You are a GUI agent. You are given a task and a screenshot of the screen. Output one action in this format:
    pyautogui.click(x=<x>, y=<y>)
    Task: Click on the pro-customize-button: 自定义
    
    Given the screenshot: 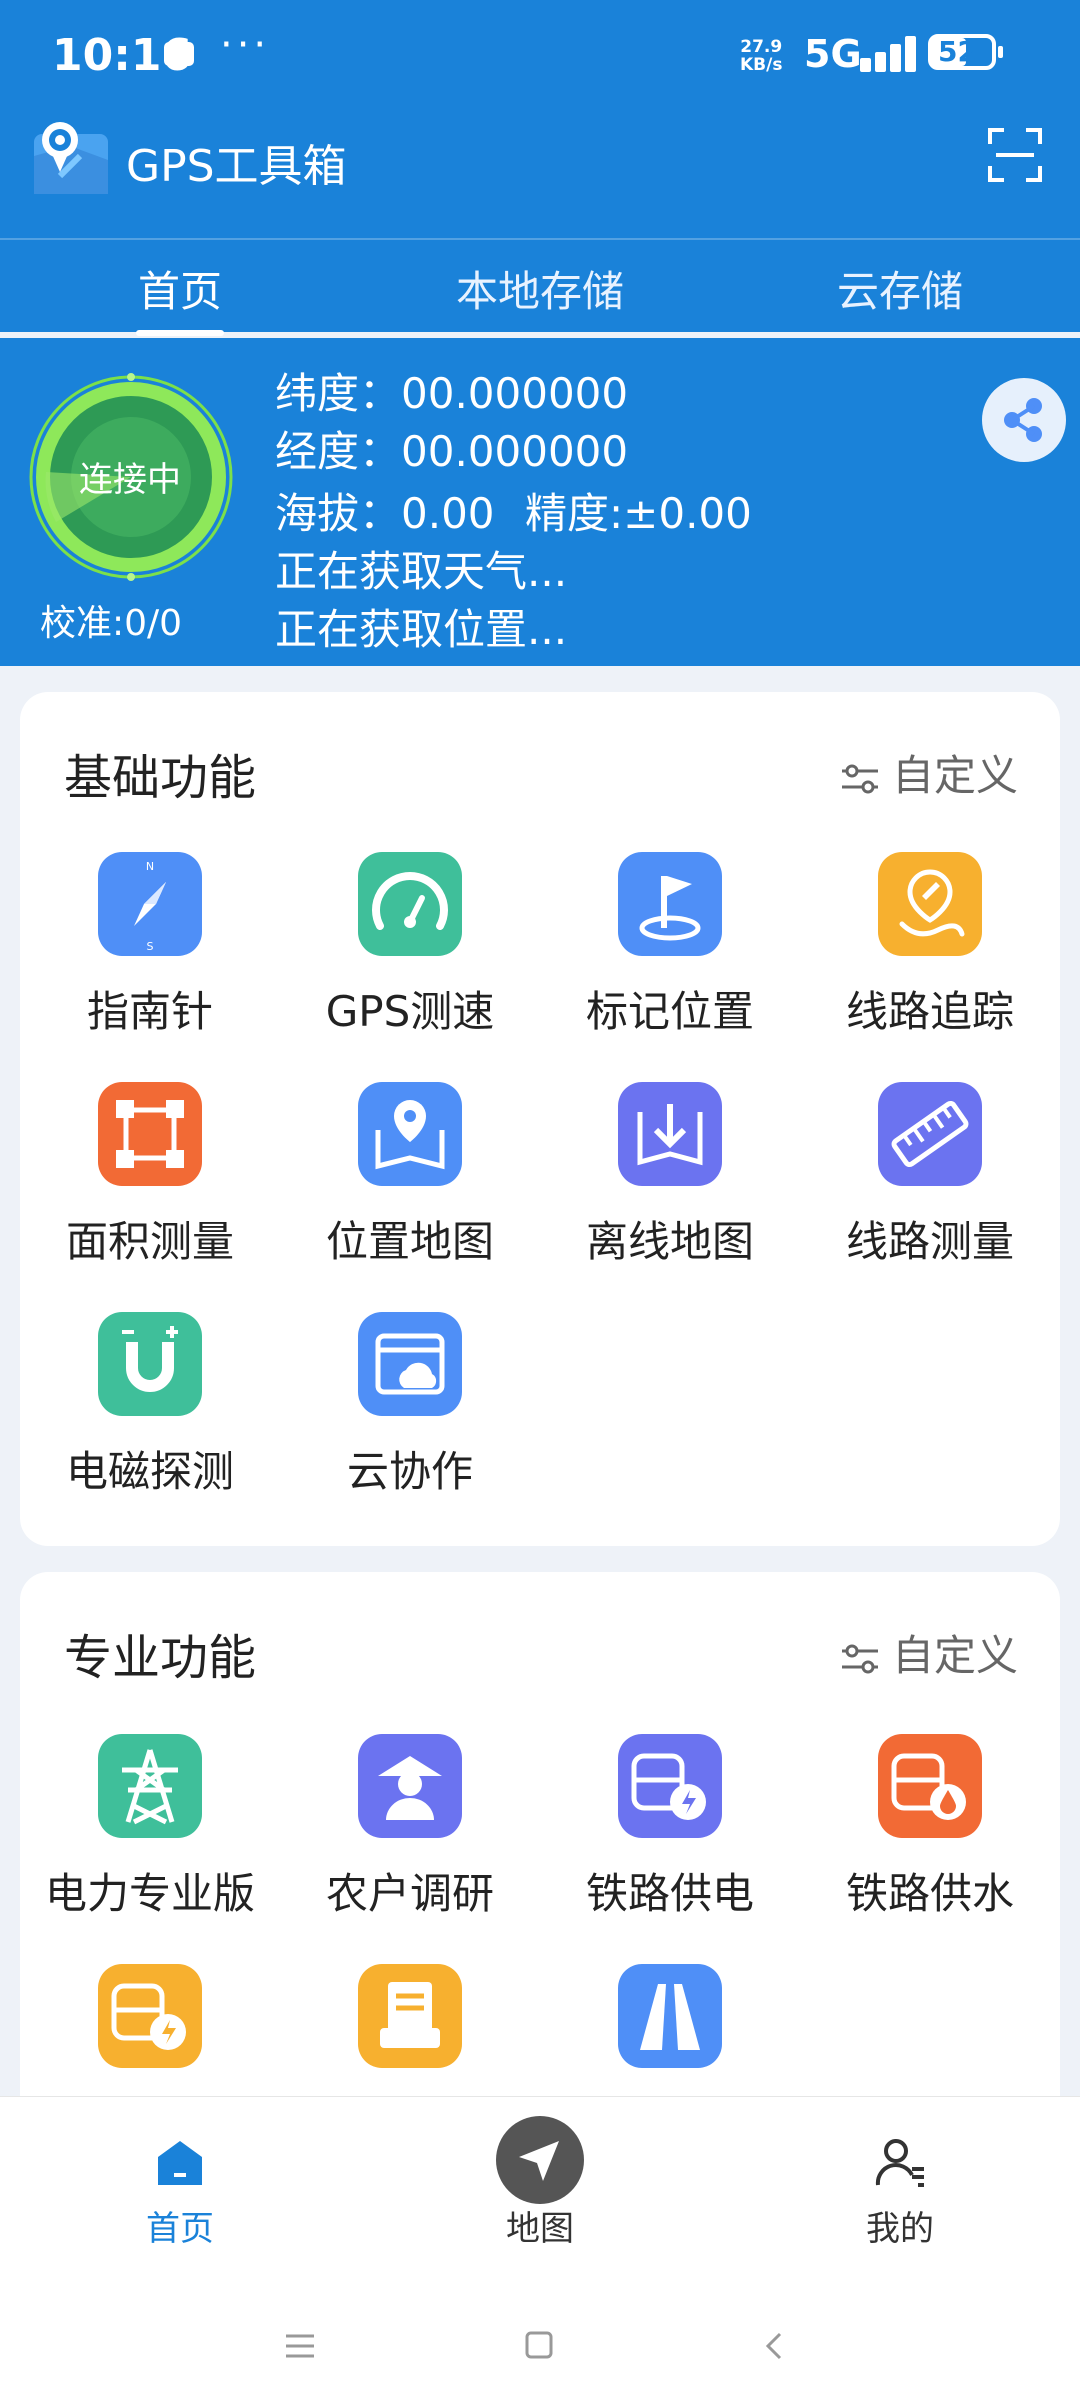 What is the action you would take?
    pyautogui.click(x=929, y=1652)
    